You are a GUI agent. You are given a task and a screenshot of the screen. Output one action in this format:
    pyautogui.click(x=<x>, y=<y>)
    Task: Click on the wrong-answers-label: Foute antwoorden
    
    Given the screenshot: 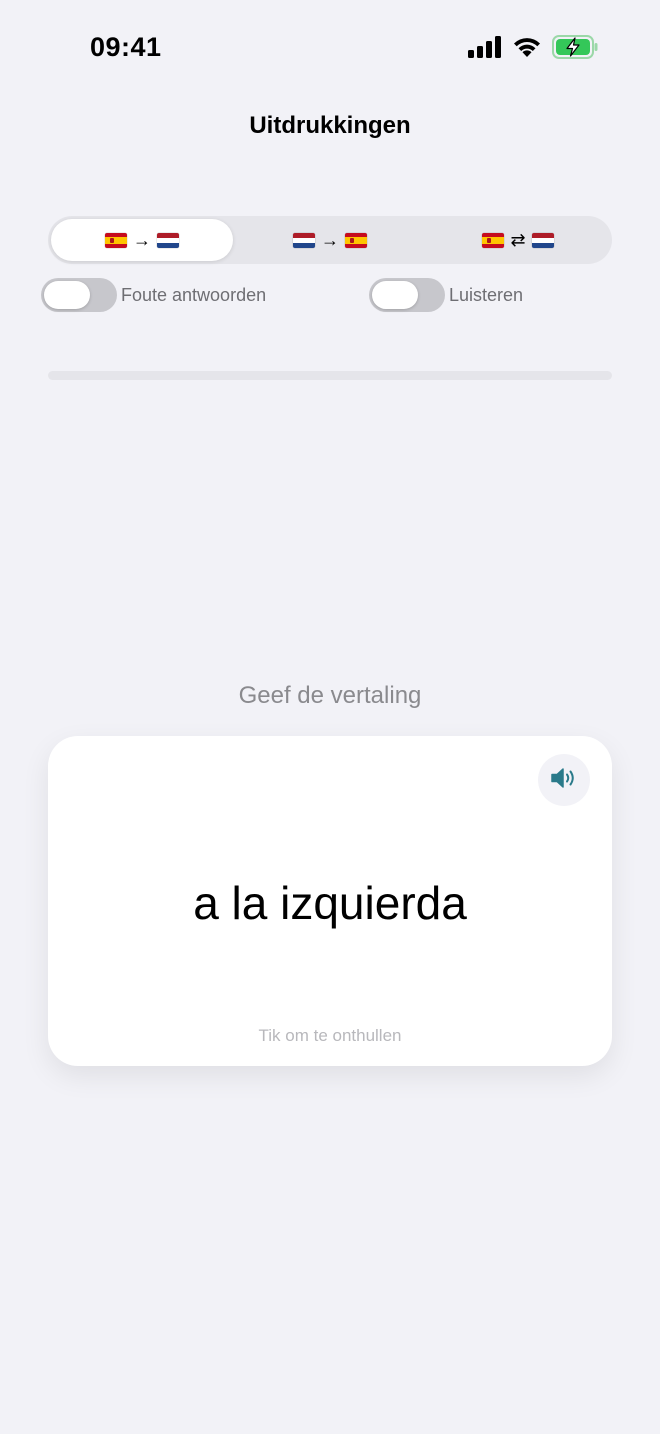 What is the action you would take?
    pyautogui.click(x=194, y=294)
    